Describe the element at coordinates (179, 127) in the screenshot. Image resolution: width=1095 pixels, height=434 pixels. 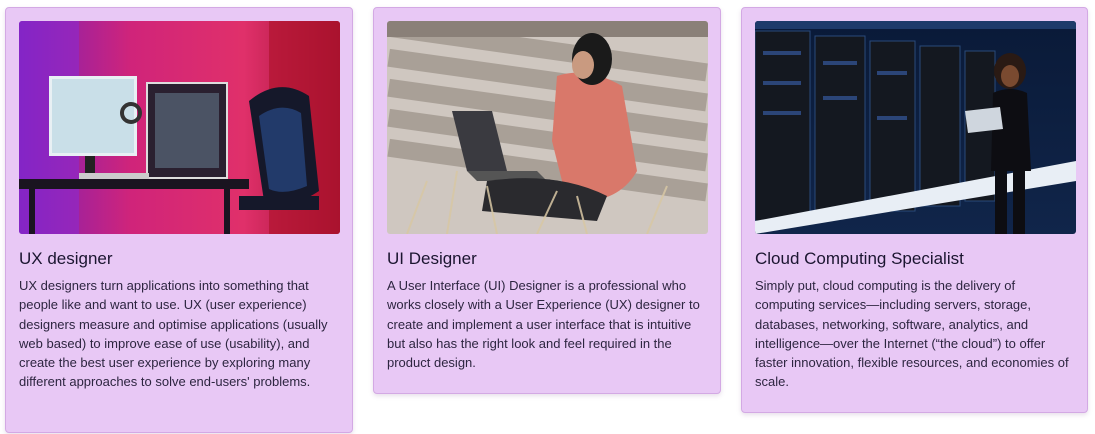
I see `gaming-desk-photo` at that location.